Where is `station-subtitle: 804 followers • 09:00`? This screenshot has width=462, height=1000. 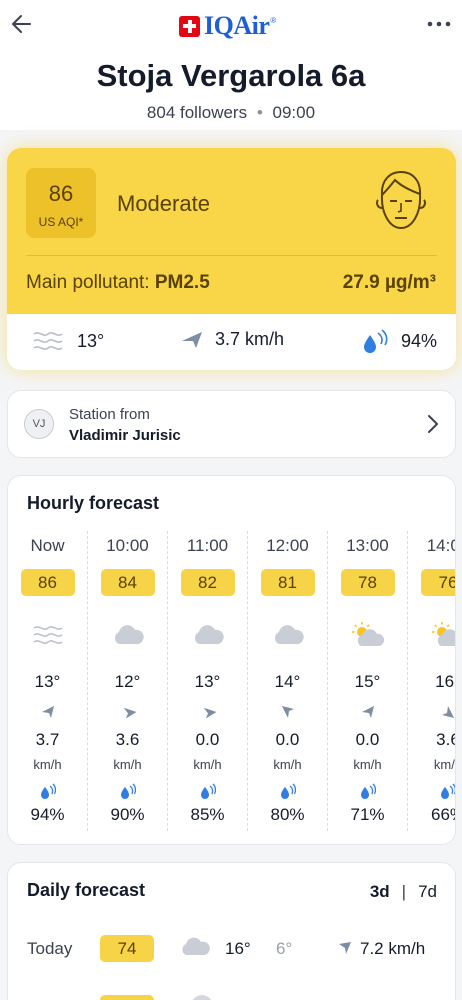 station-subtitle: 804 followers • 09:00 is located at coordinates (231, 113).